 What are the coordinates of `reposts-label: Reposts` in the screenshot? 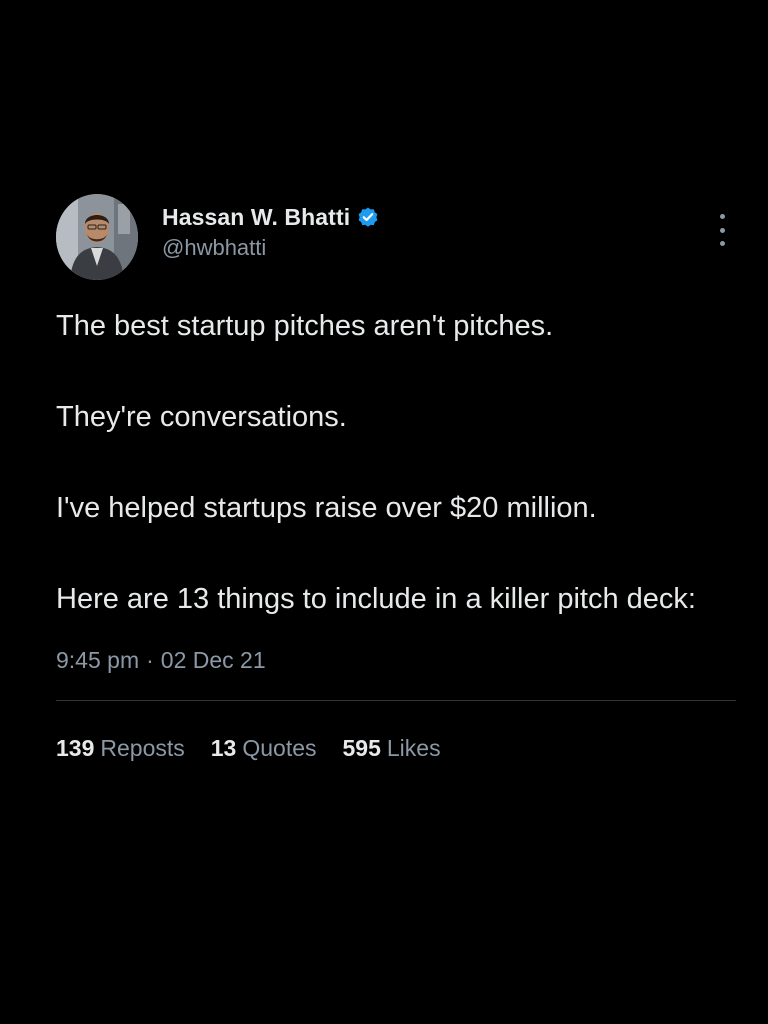 It's located at (142, 748).